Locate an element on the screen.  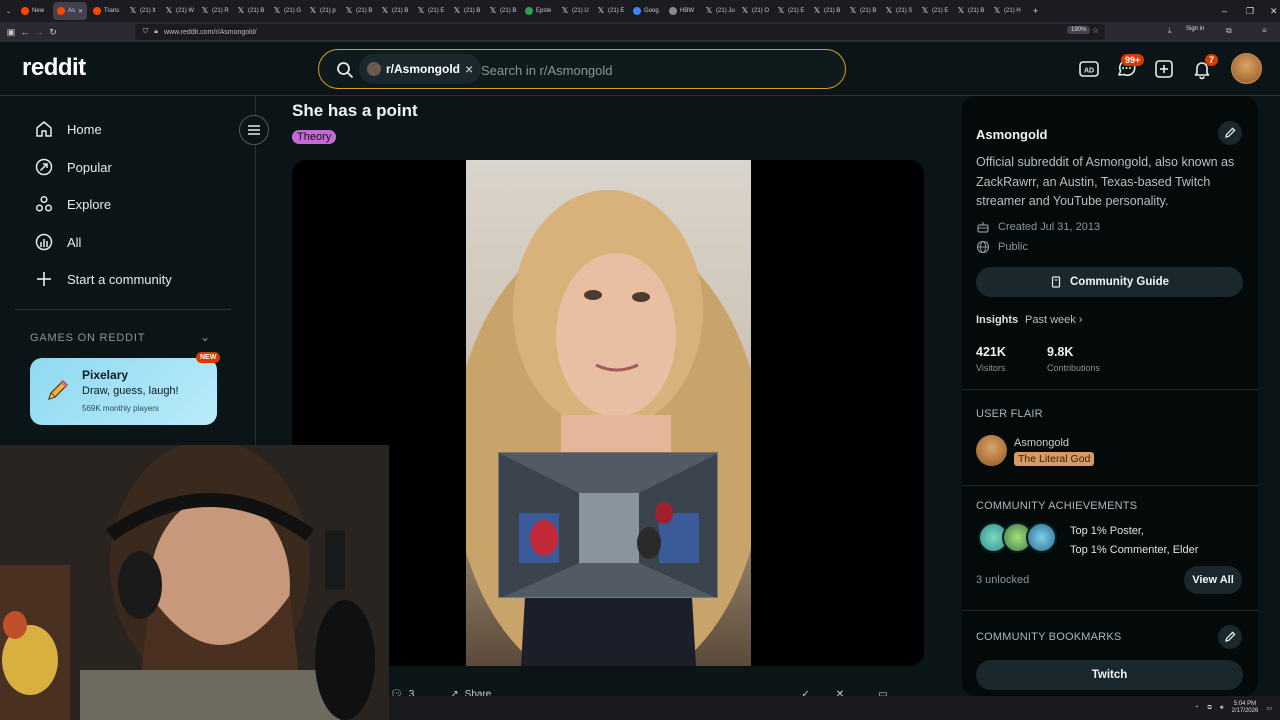
twitch-bookmark-button: Twitch is located at coordinates (1109, 675).